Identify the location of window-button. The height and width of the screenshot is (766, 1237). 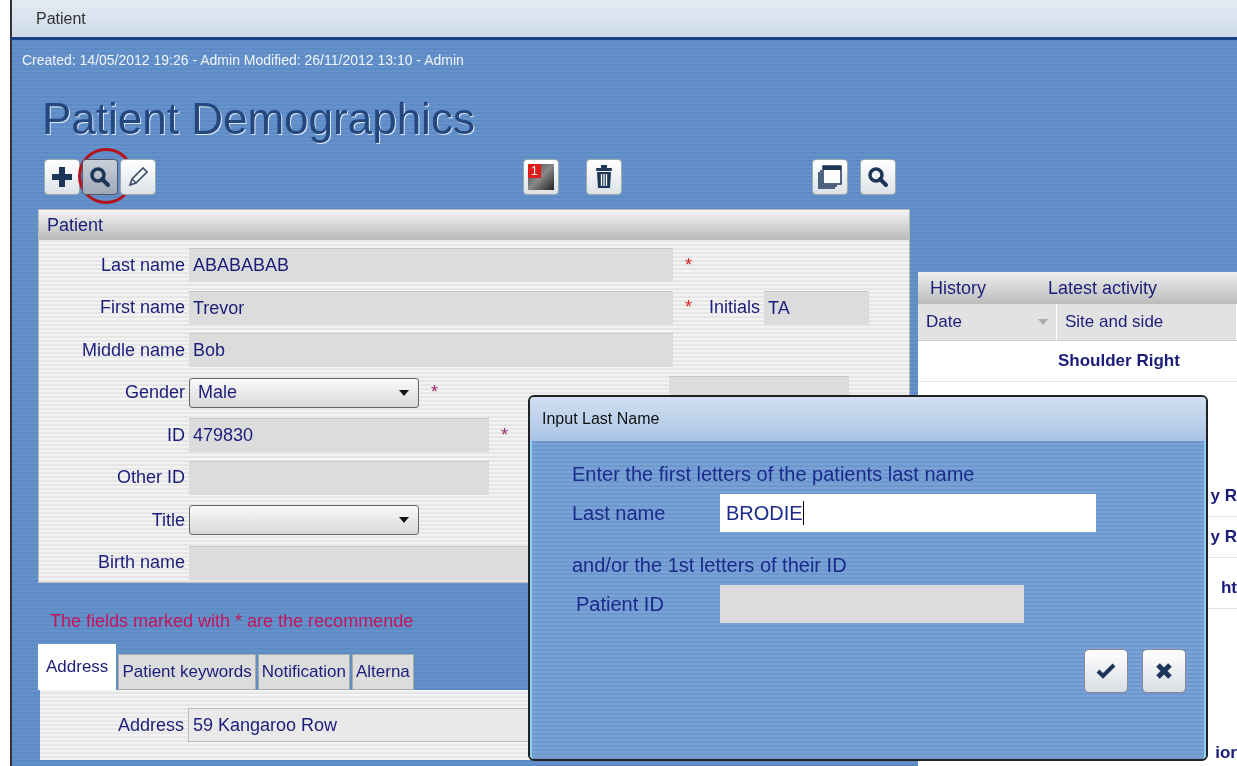
(830, 177).